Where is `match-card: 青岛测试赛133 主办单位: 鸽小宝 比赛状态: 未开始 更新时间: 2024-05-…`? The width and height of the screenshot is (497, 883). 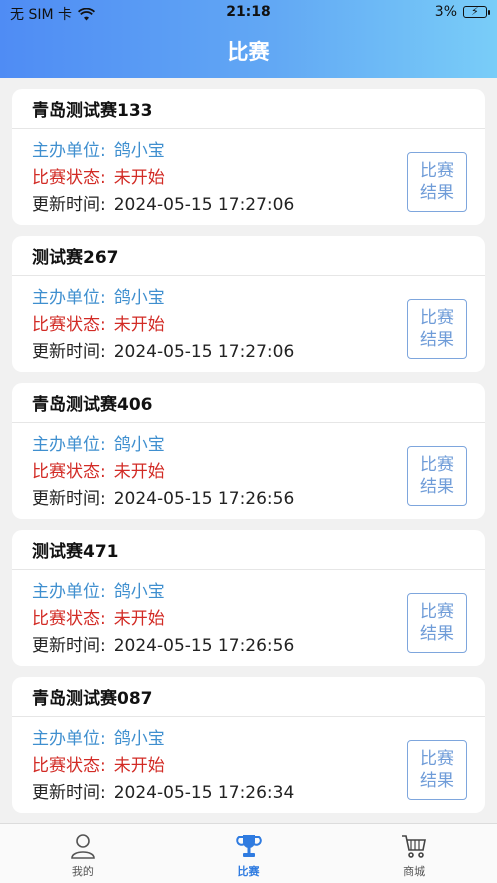
match-card: 青岛测试赛133 主办单位: 鸽小宝 比赛状态: 未开始 更新时间: 2024-05-… is located at coordinates (248, 157).